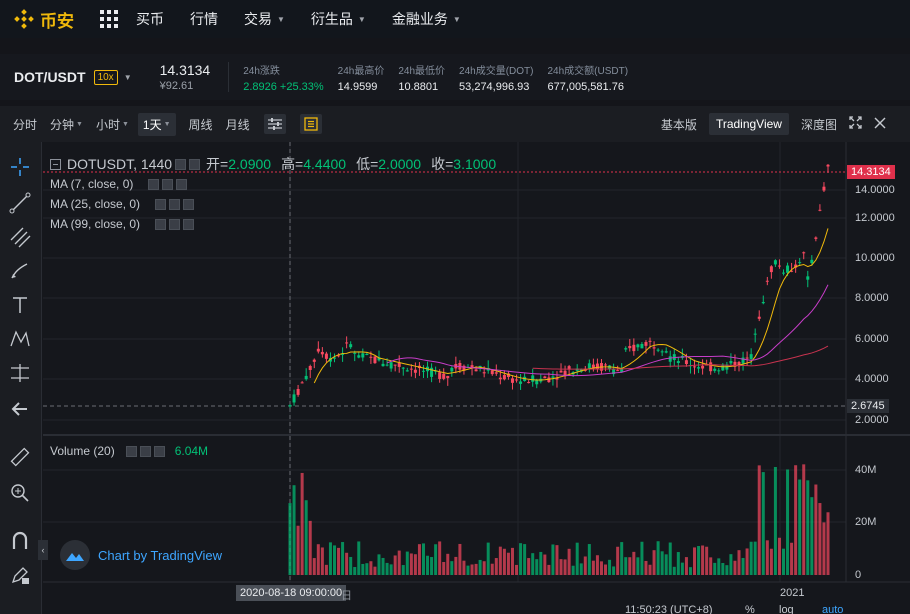 The width and height of the screenshot is (910, 614). Describe the element at coordinates (20, 203) in the screenshot. I see `trend-line-icon` at that location.